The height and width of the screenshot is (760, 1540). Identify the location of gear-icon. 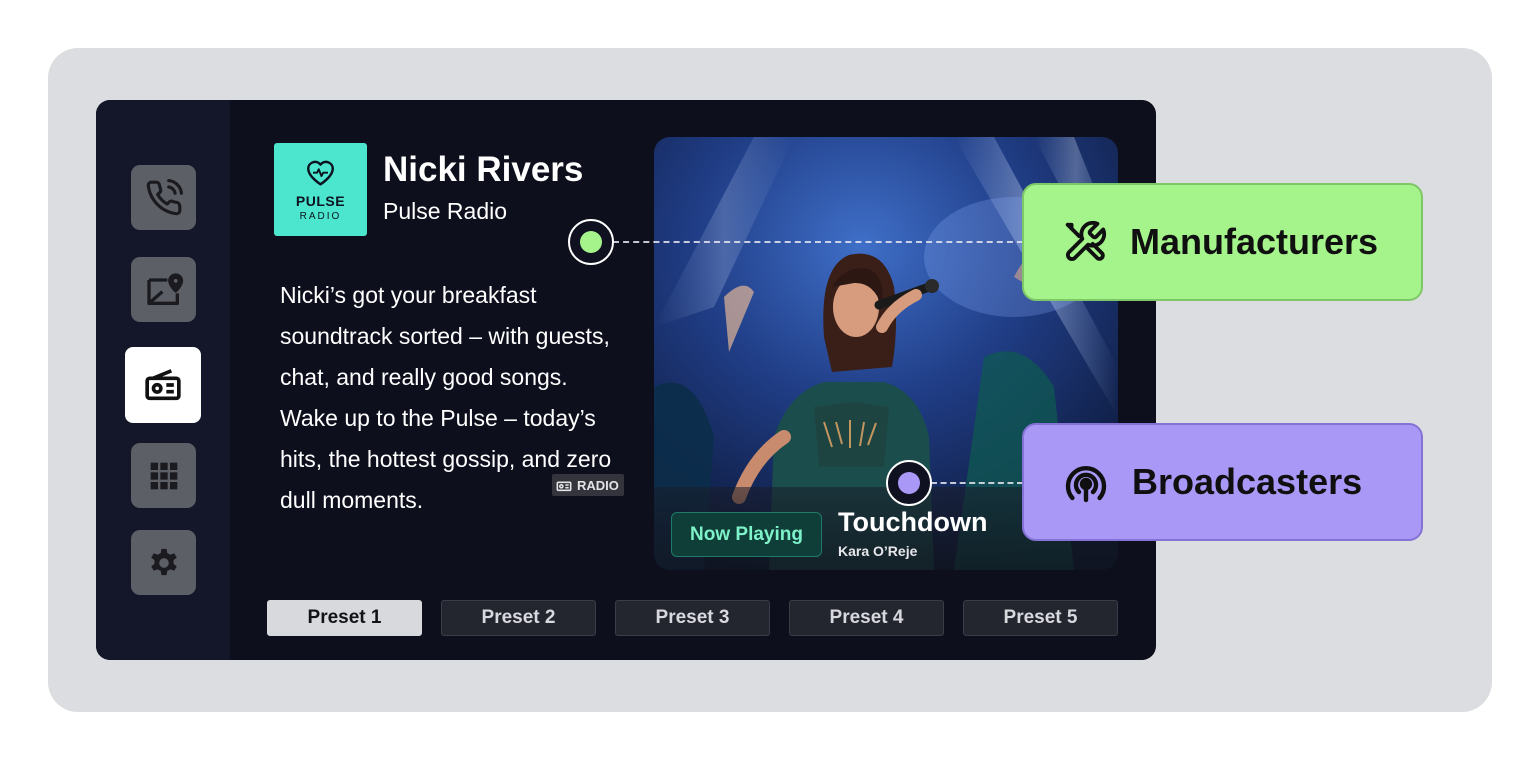
(163, 561).